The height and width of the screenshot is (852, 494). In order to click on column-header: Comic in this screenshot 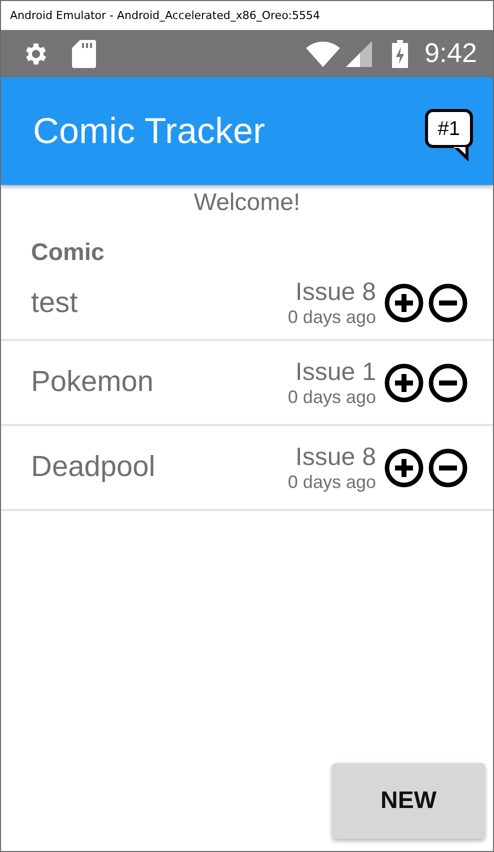, I will do `click(67, 252)`.